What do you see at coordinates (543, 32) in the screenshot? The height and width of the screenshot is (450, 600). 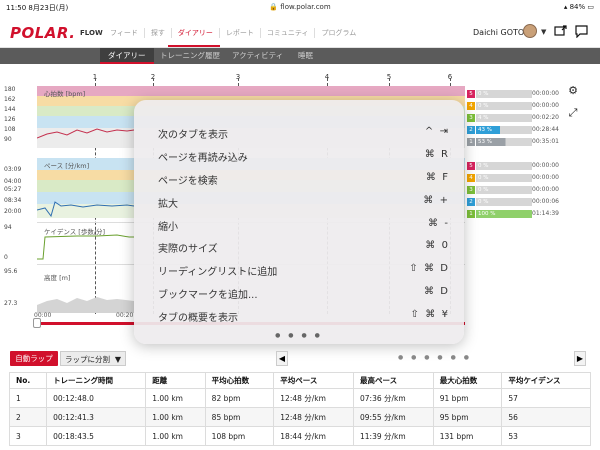 I see `user-menu-caret-icon: ▼` at bounding box center [543, 32].